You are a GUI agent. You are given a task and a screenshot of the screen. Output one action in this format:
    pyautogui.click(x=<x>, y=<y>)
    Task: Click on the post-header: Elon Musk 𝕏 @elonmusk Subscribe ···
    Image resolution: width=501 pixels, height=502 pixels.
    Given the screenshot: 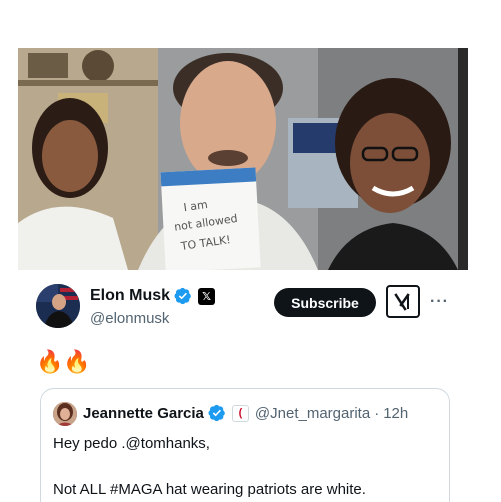 What is the action you would take?
    pyautogui.click(x=246, y=308)
    